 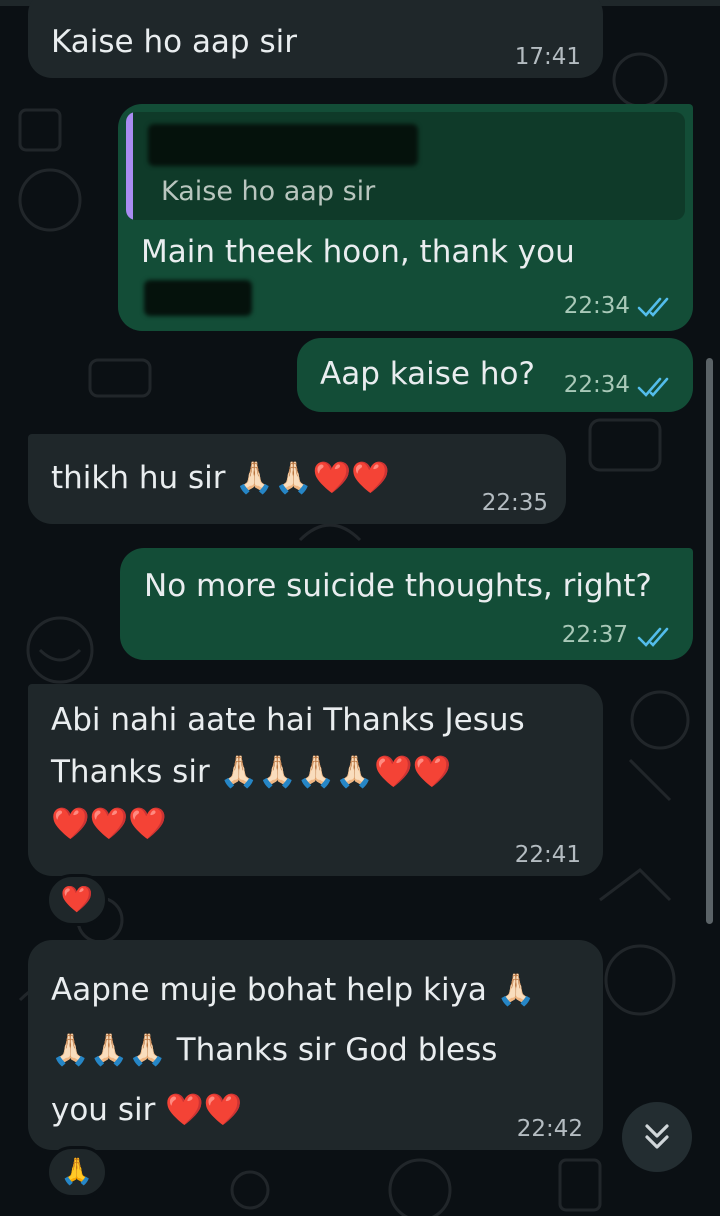 What do you see at coordinates (594, 635) in the screenshot?
I see `message-time: 22:37` at bounding box center [594, 635].